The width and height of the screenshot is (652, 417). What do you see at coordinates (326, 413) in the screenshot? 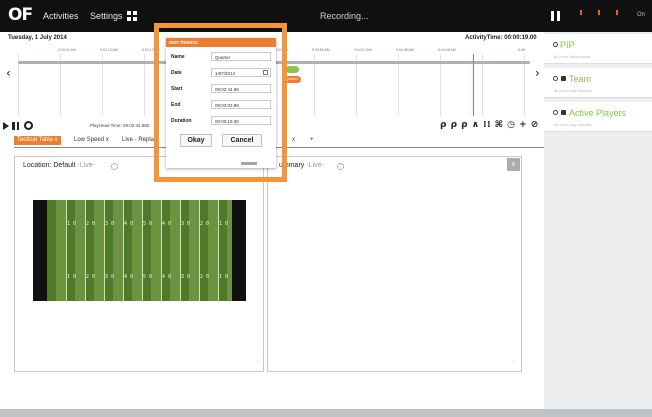
I see `bottom-status-strip` at bounding box center [326, 413].